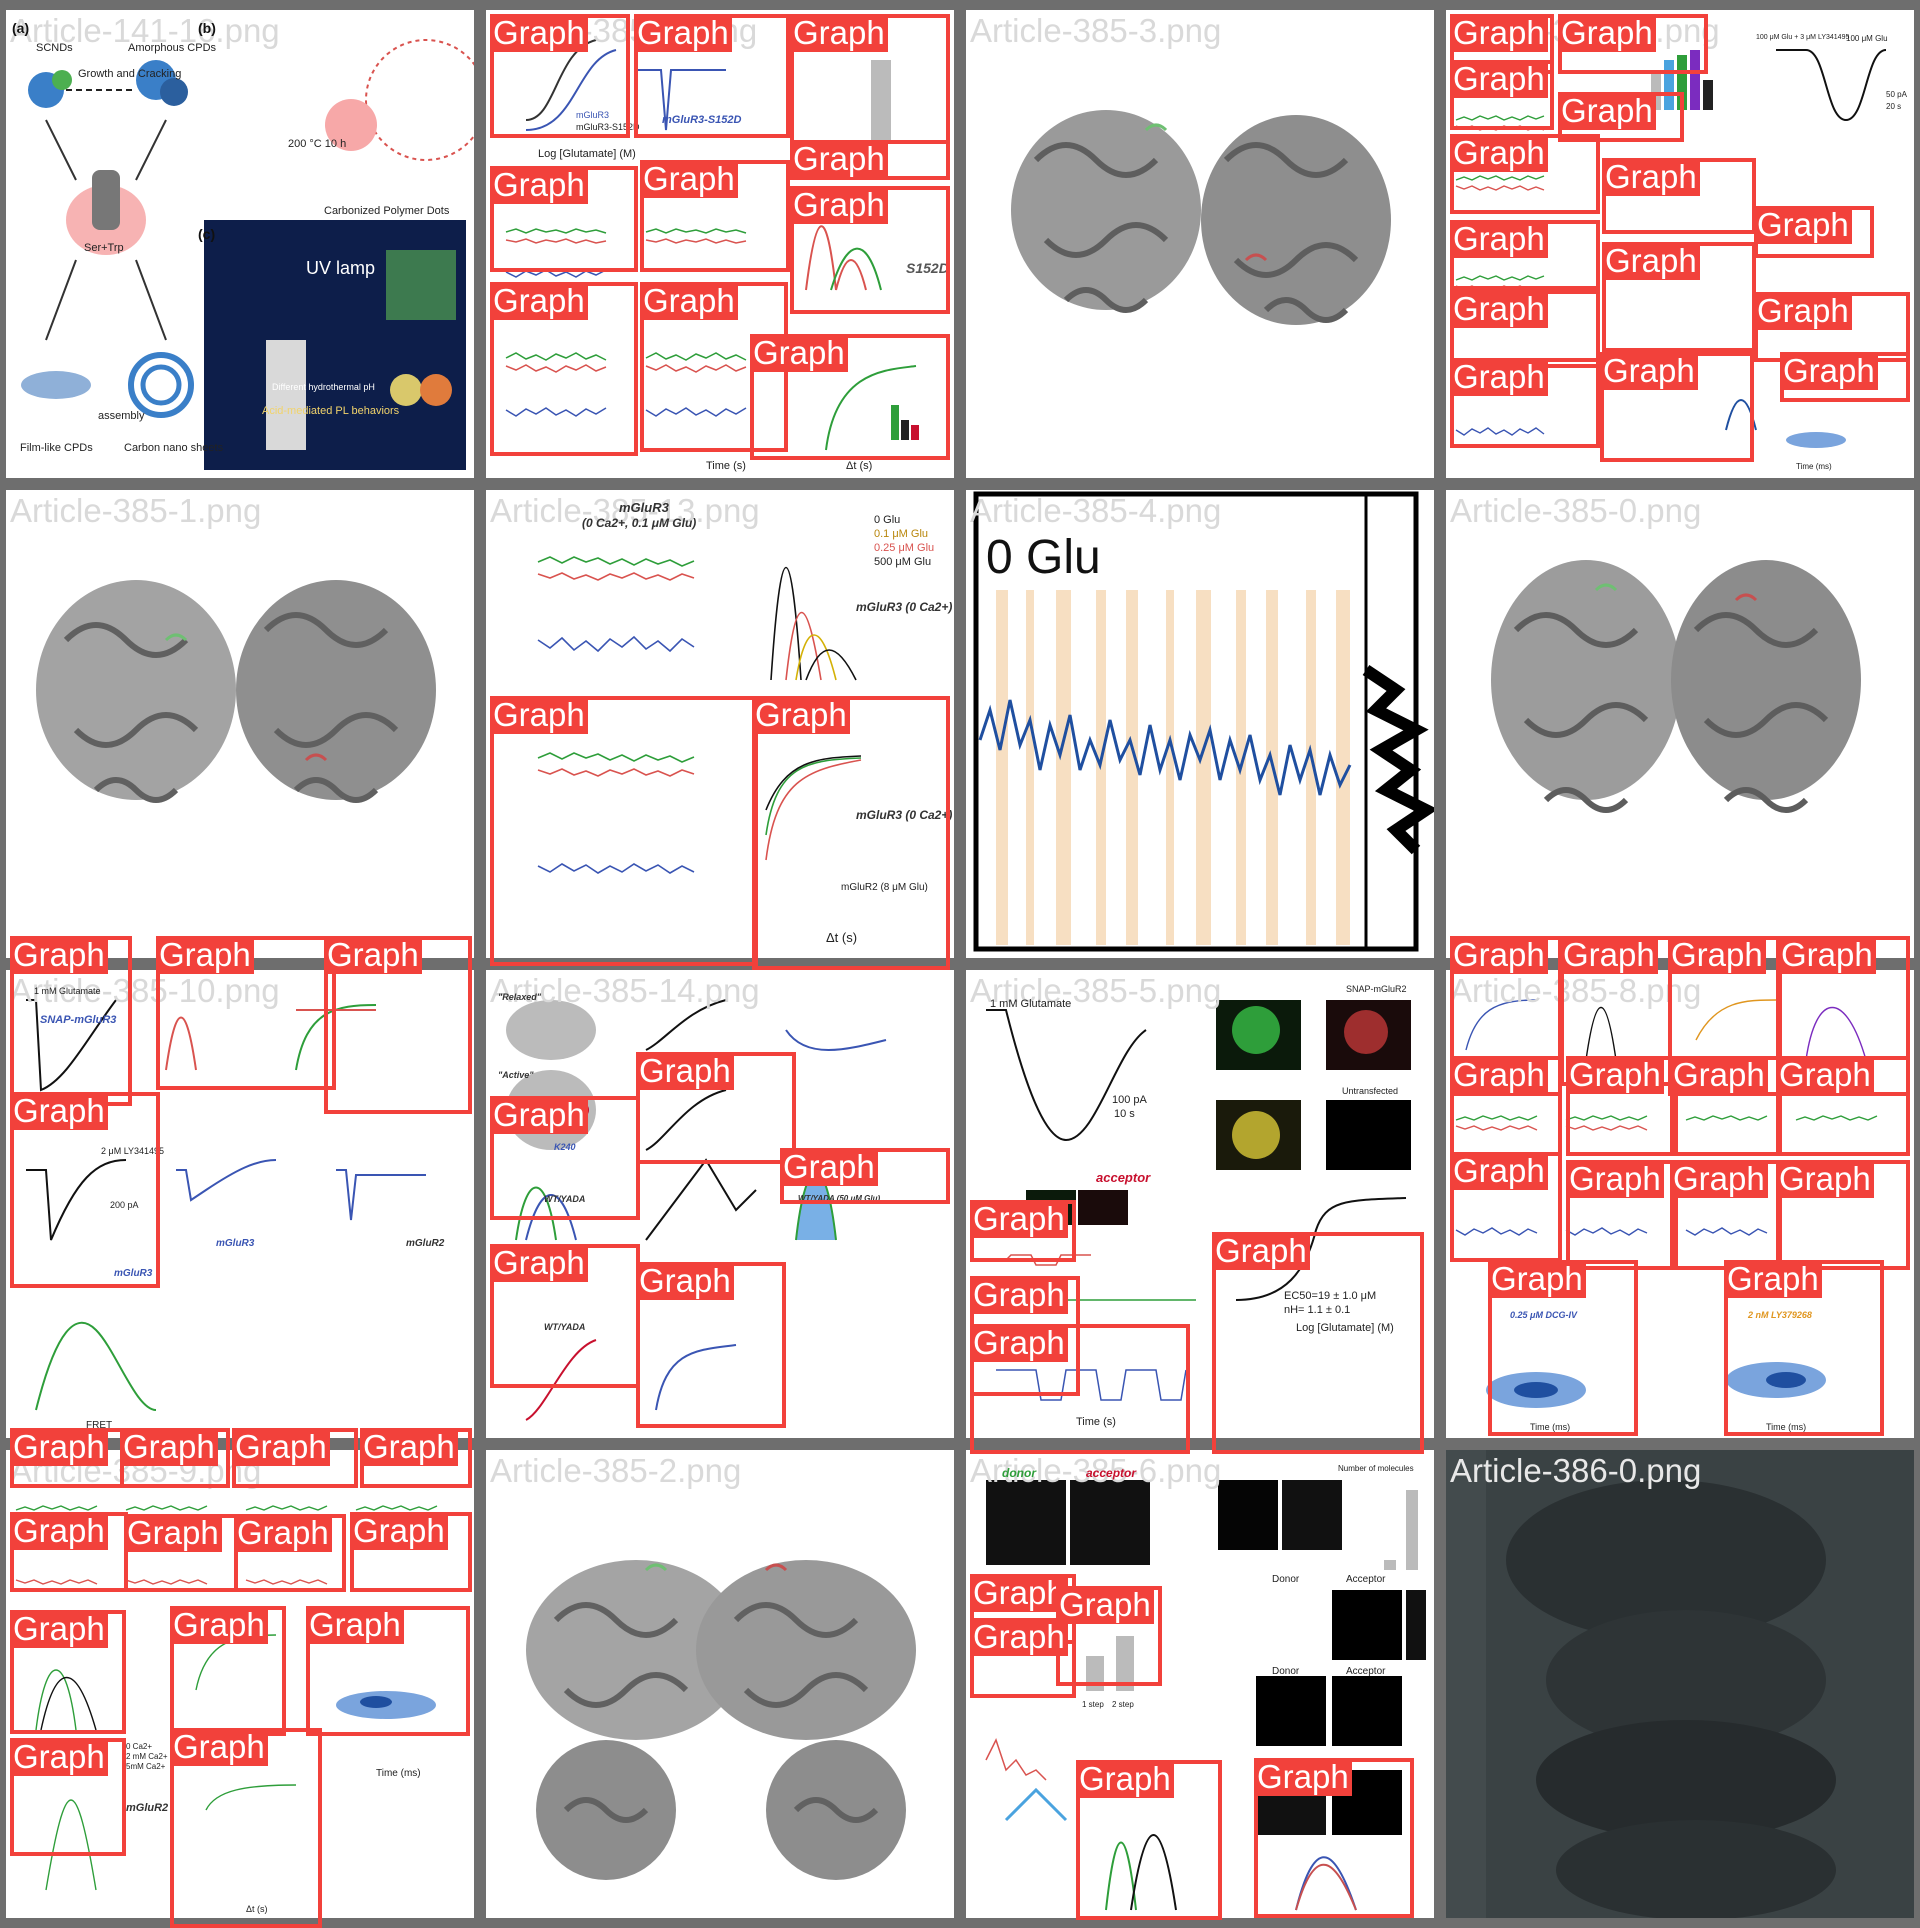 This screenshot has height=1928, width=1920. Describe the element at coordinates (1376, 1468) in the screenshot. I see `axis-label: Number of molecules` at that location.